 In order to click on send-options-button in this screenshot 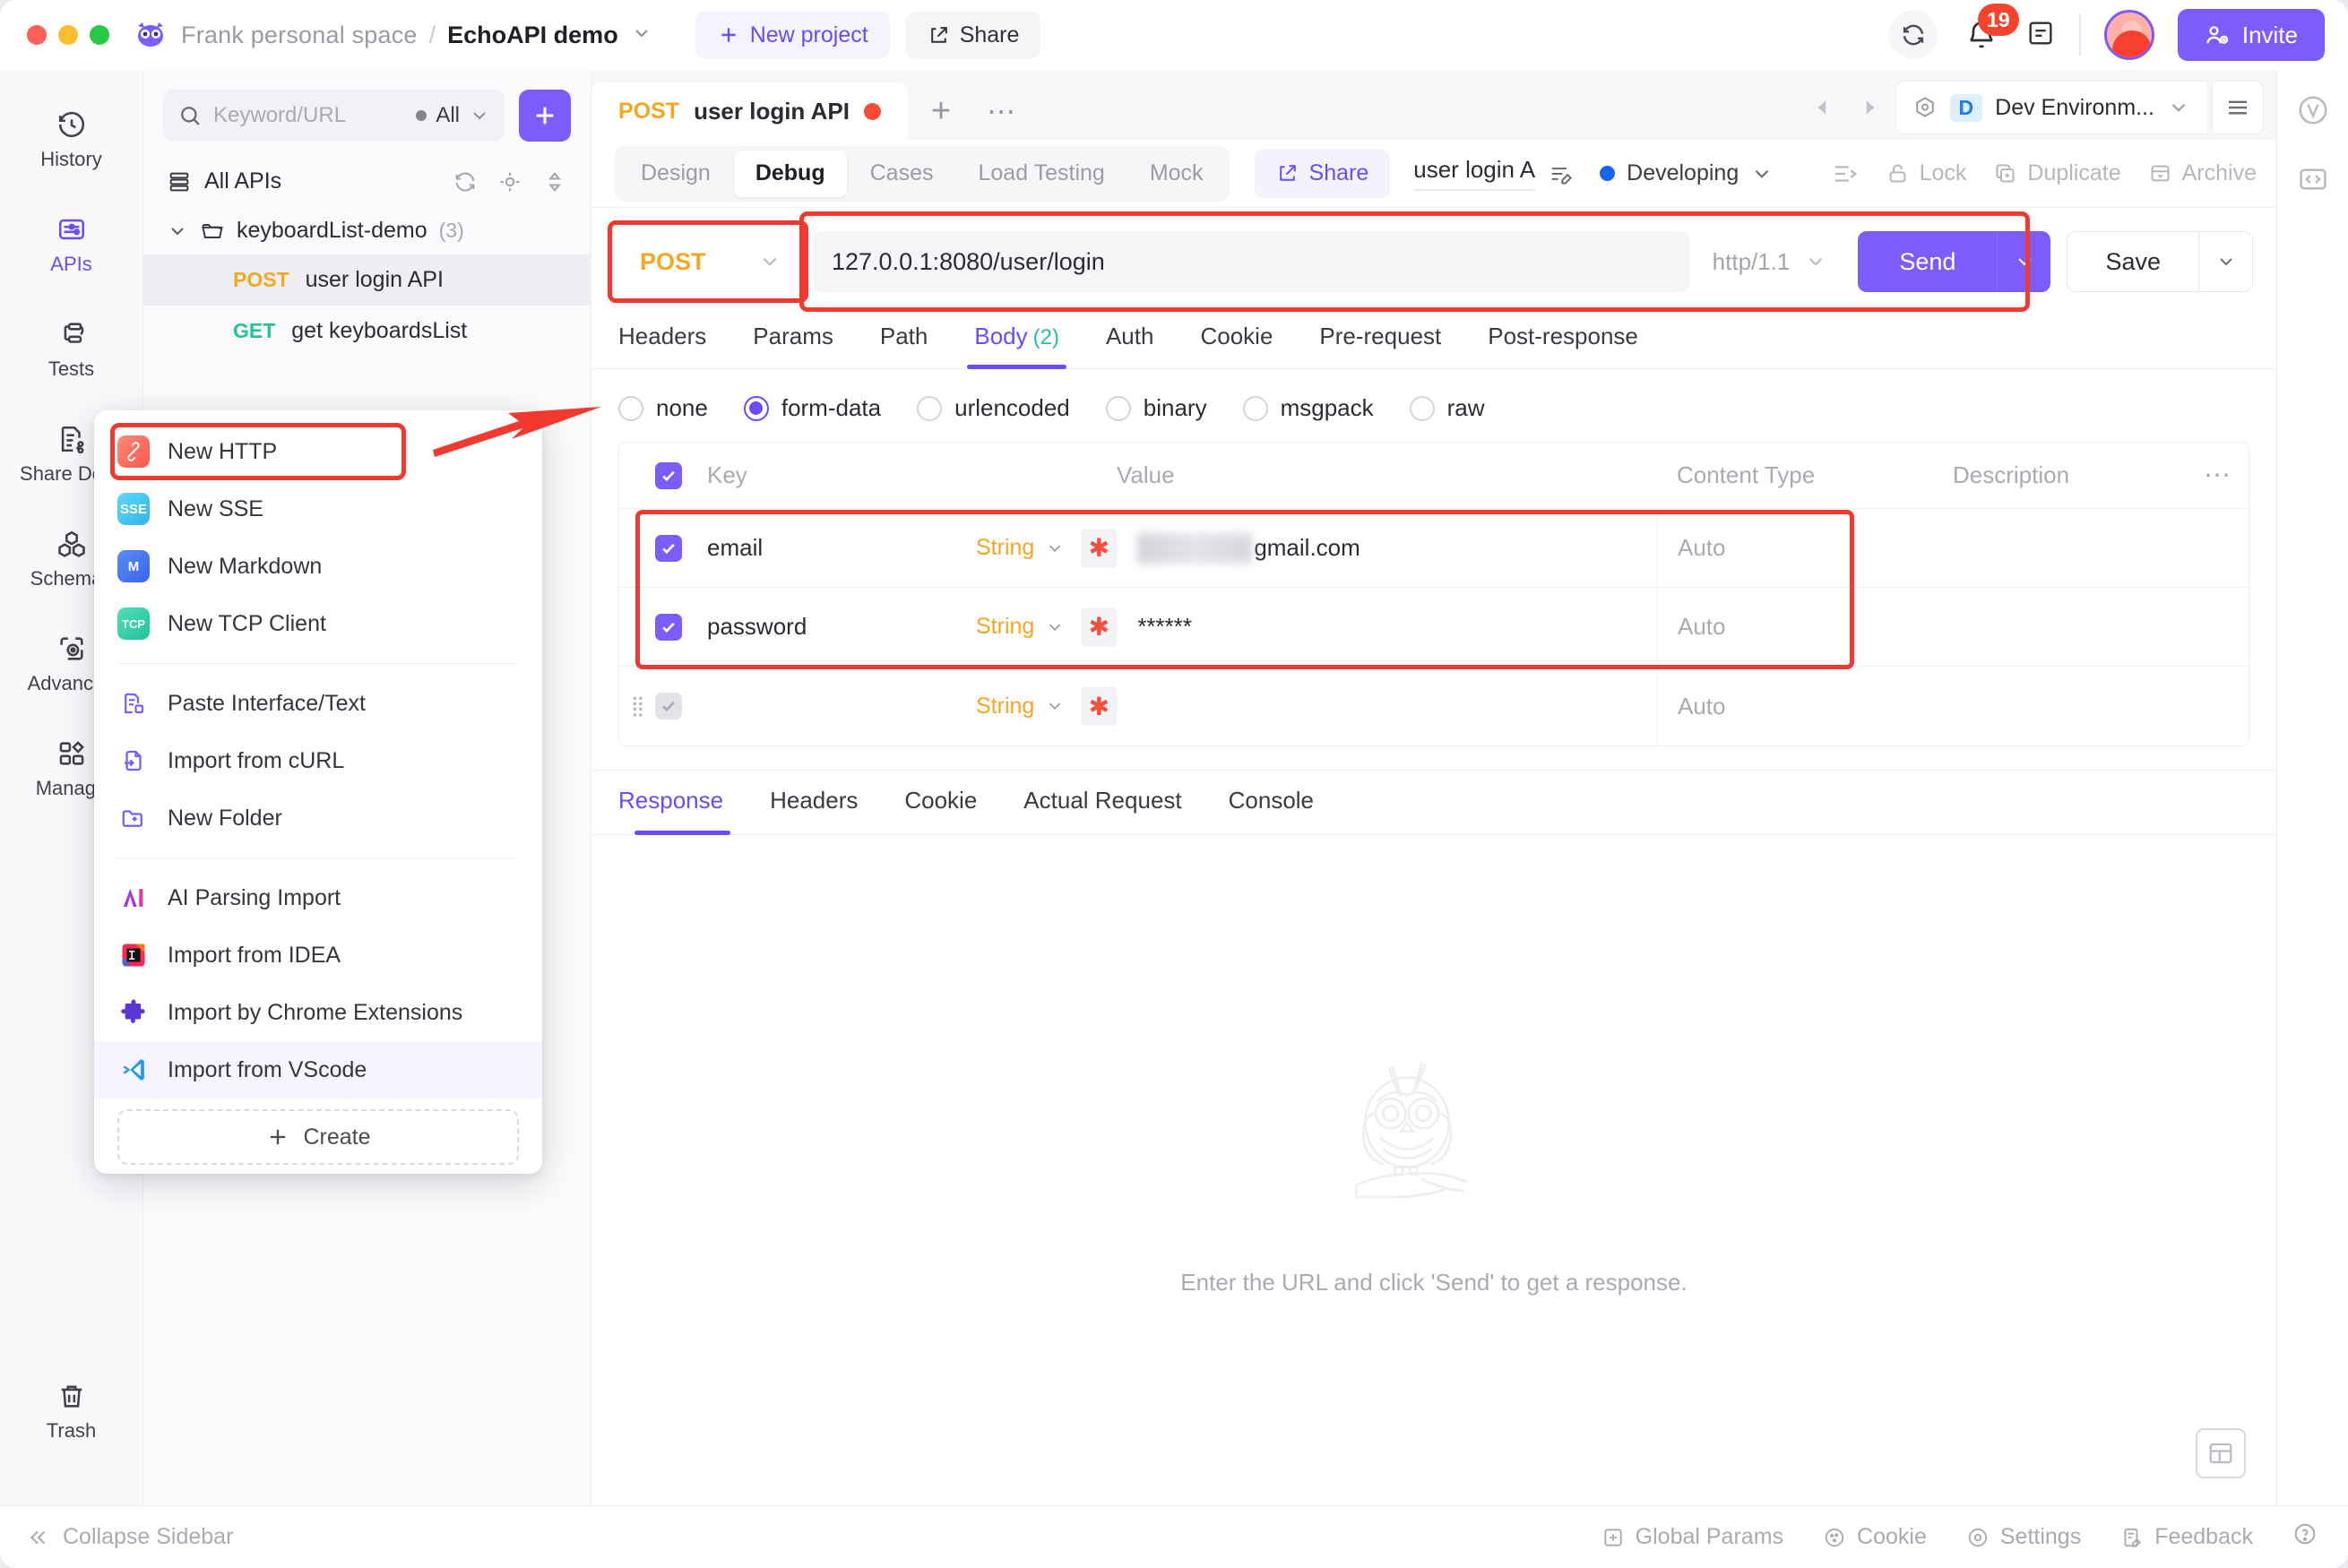, I will do `click(2024, 261)`.